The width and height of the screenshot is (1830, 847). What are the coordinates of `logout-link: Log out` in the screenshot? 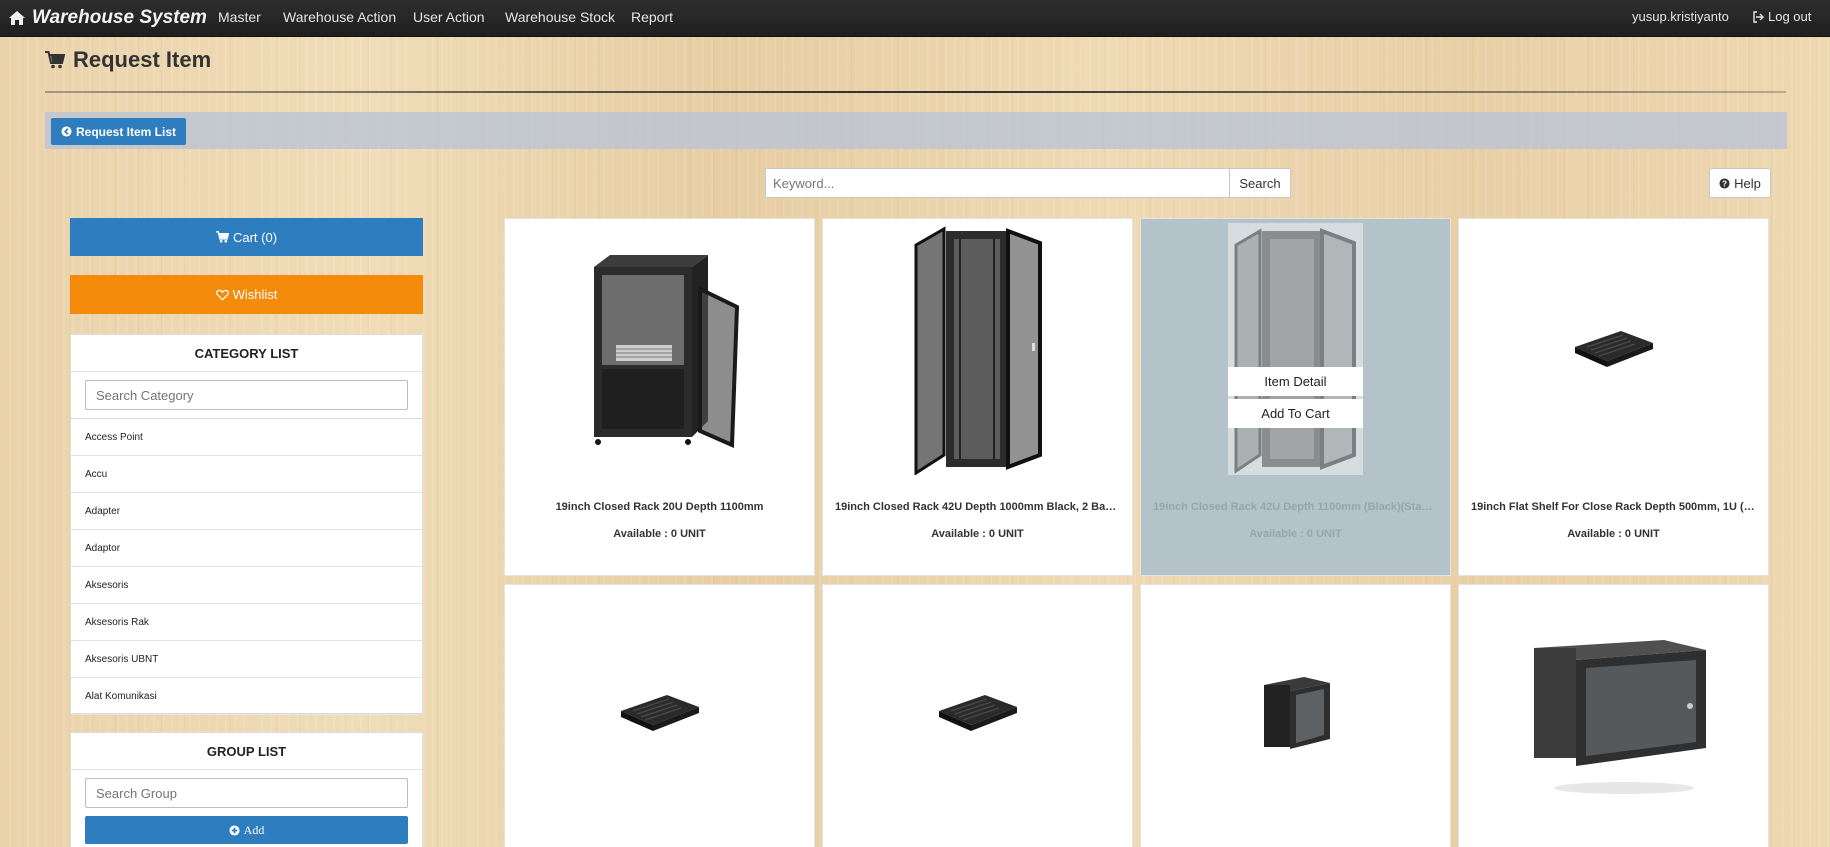 It's located at (1781, 16).